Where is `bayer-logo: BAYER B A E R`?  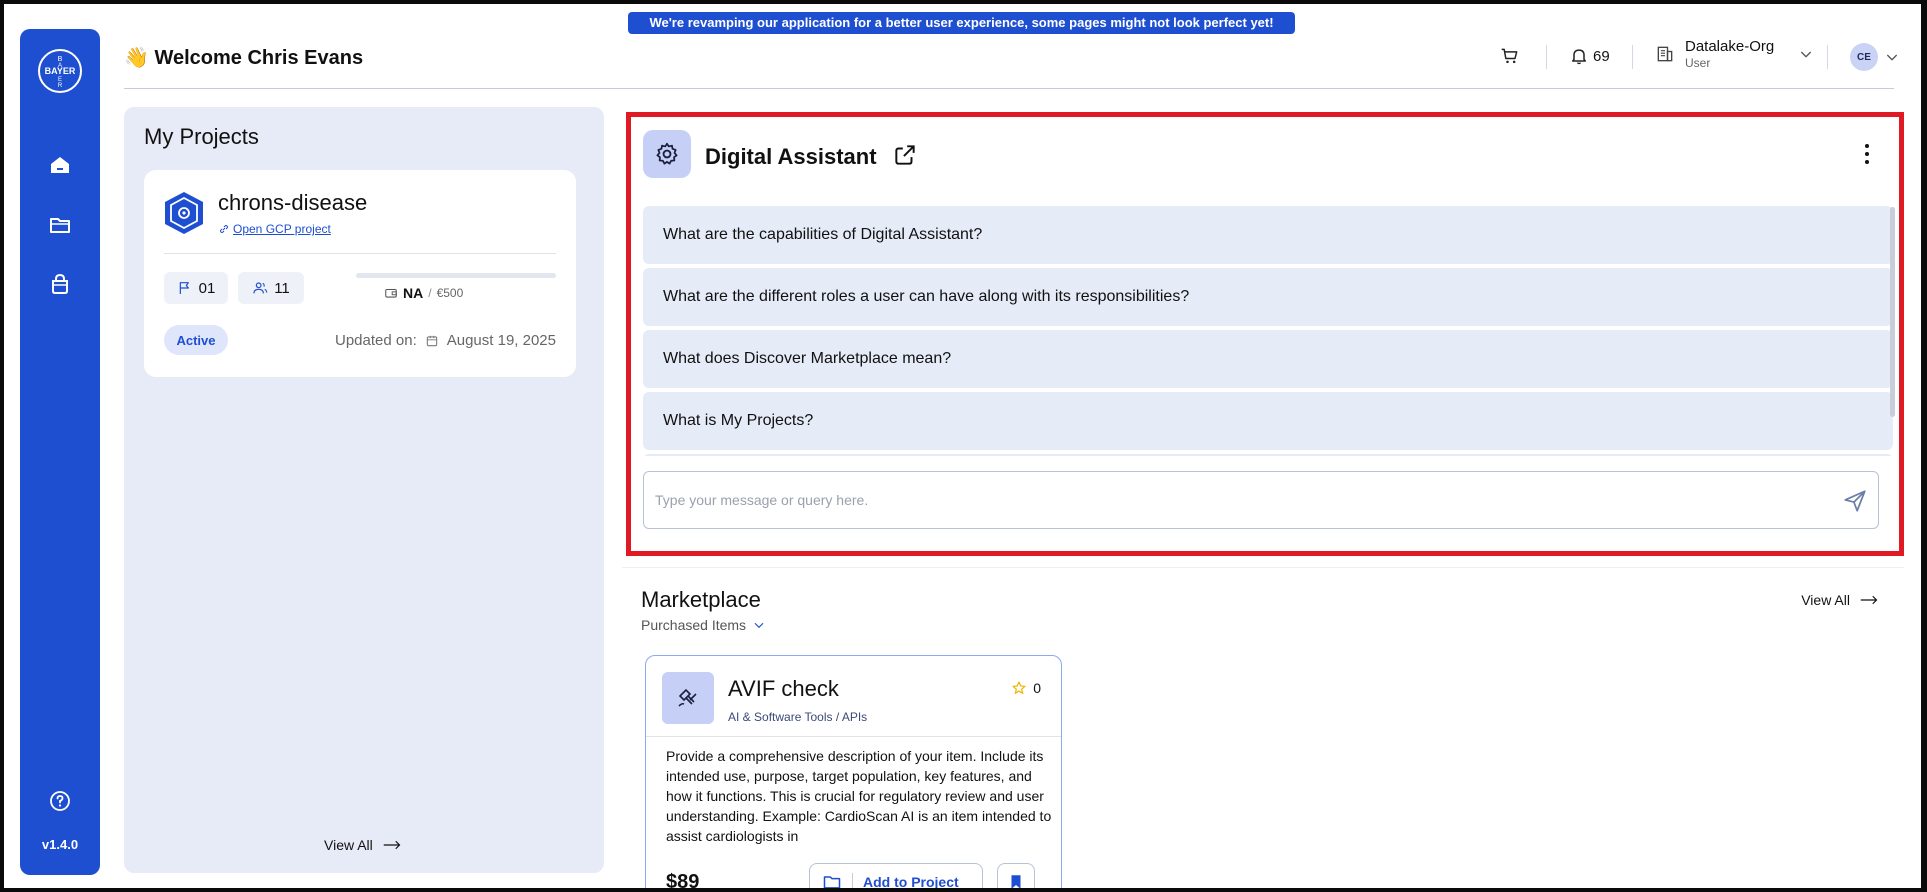
bayer-logo: BAYER B A E R is located at coordinates (60, 71).